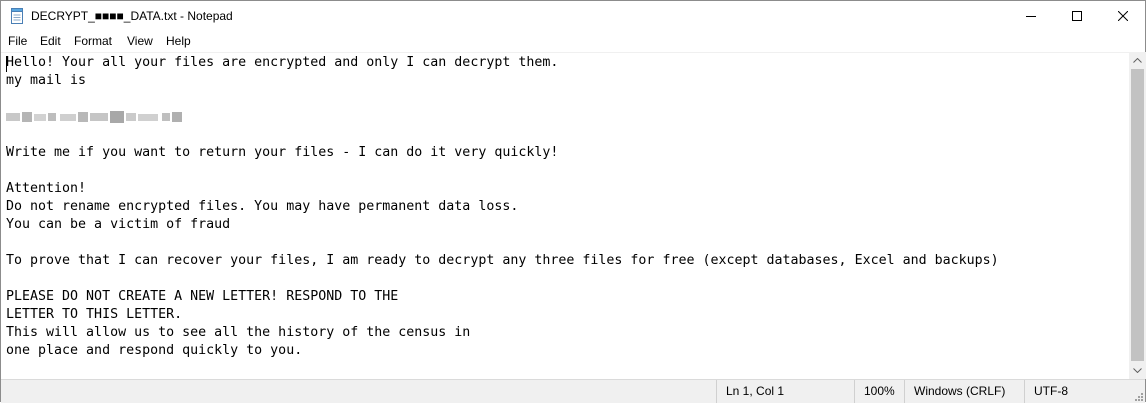  What do you see at coordinates (132, 16) in the screenshot?
I see `window-title: DECRYPT_■■■■_DATA.txt - Notepad` at bounding box center [132, 16].